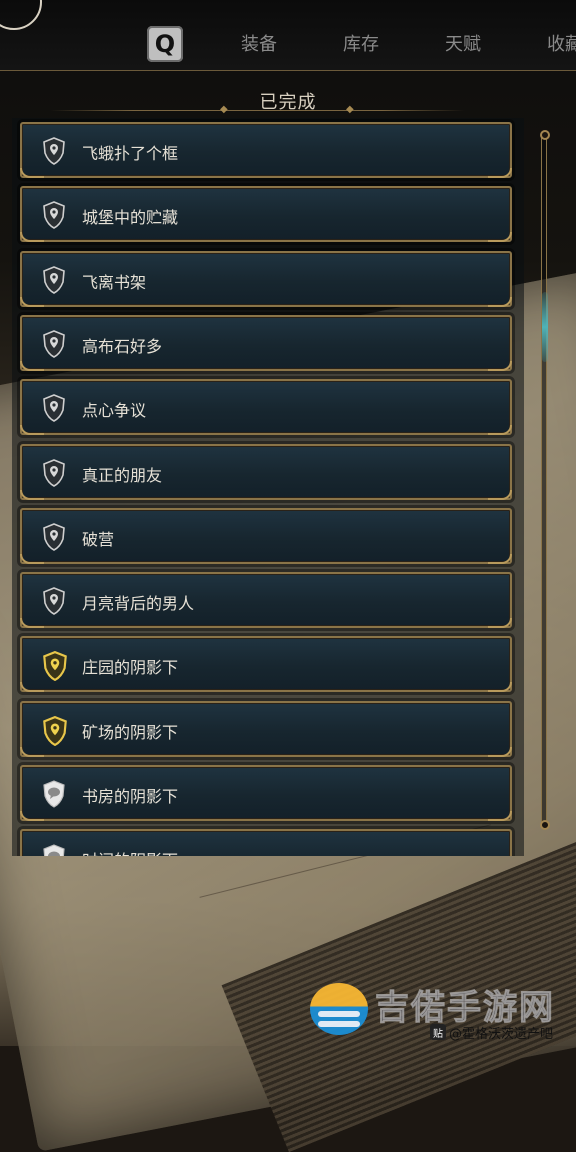 The image size is (576, 1152). Describe the element at coordinates (545, 135) in the screenshot. I see `scrollbar-top-cap` at that location.